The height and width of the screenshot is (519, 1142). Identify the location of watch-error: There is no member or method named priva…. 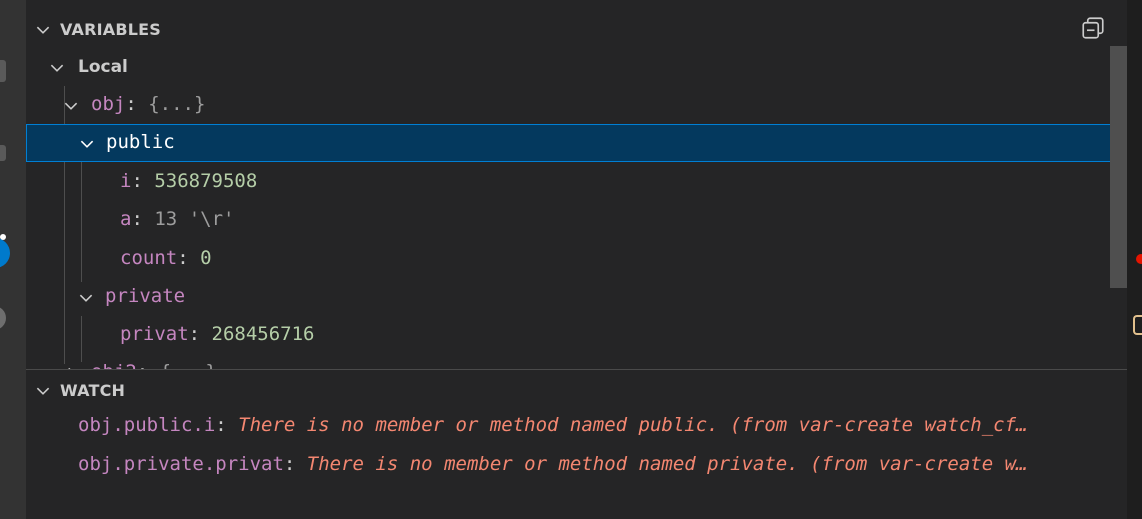
(667, 464).